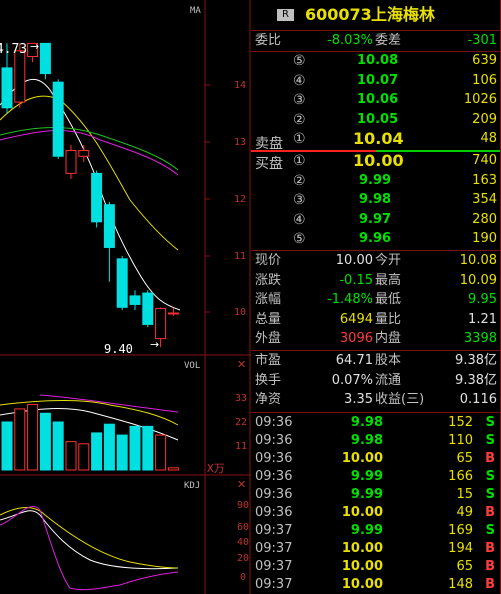 This screenshot has width=501, height=594. Describe the element at coordinates (464, 494) in the screenshot. I see `tick-volume: 15` at that location.